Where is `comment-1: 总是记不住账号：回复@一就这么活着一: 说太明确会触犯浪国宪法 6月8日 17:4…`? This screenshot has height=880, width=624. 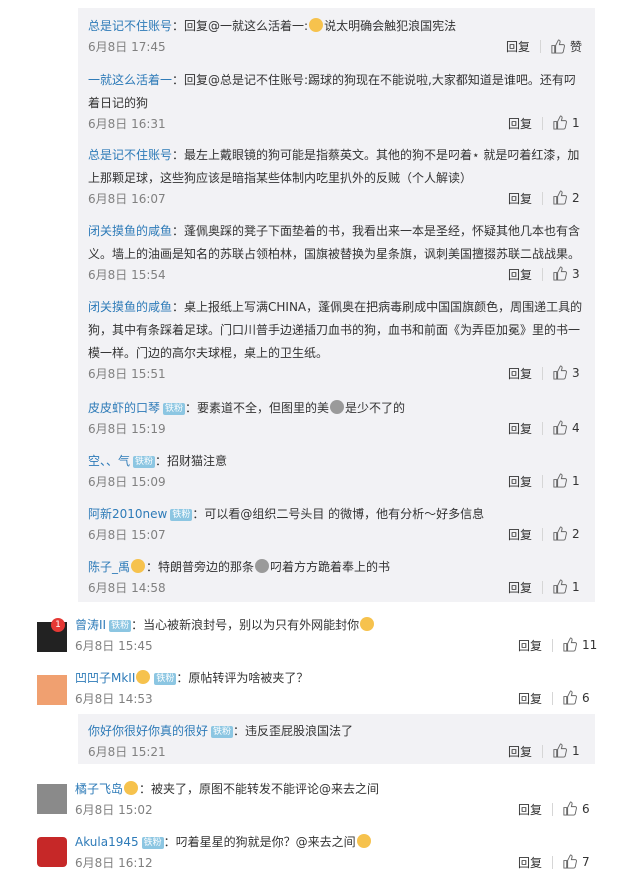 comment-1: 总是记不住账号：回复@一就这么活着一: 说太明确会触犯浪国宪法 6月8日 17:4… is located at coordinates (335, 36).